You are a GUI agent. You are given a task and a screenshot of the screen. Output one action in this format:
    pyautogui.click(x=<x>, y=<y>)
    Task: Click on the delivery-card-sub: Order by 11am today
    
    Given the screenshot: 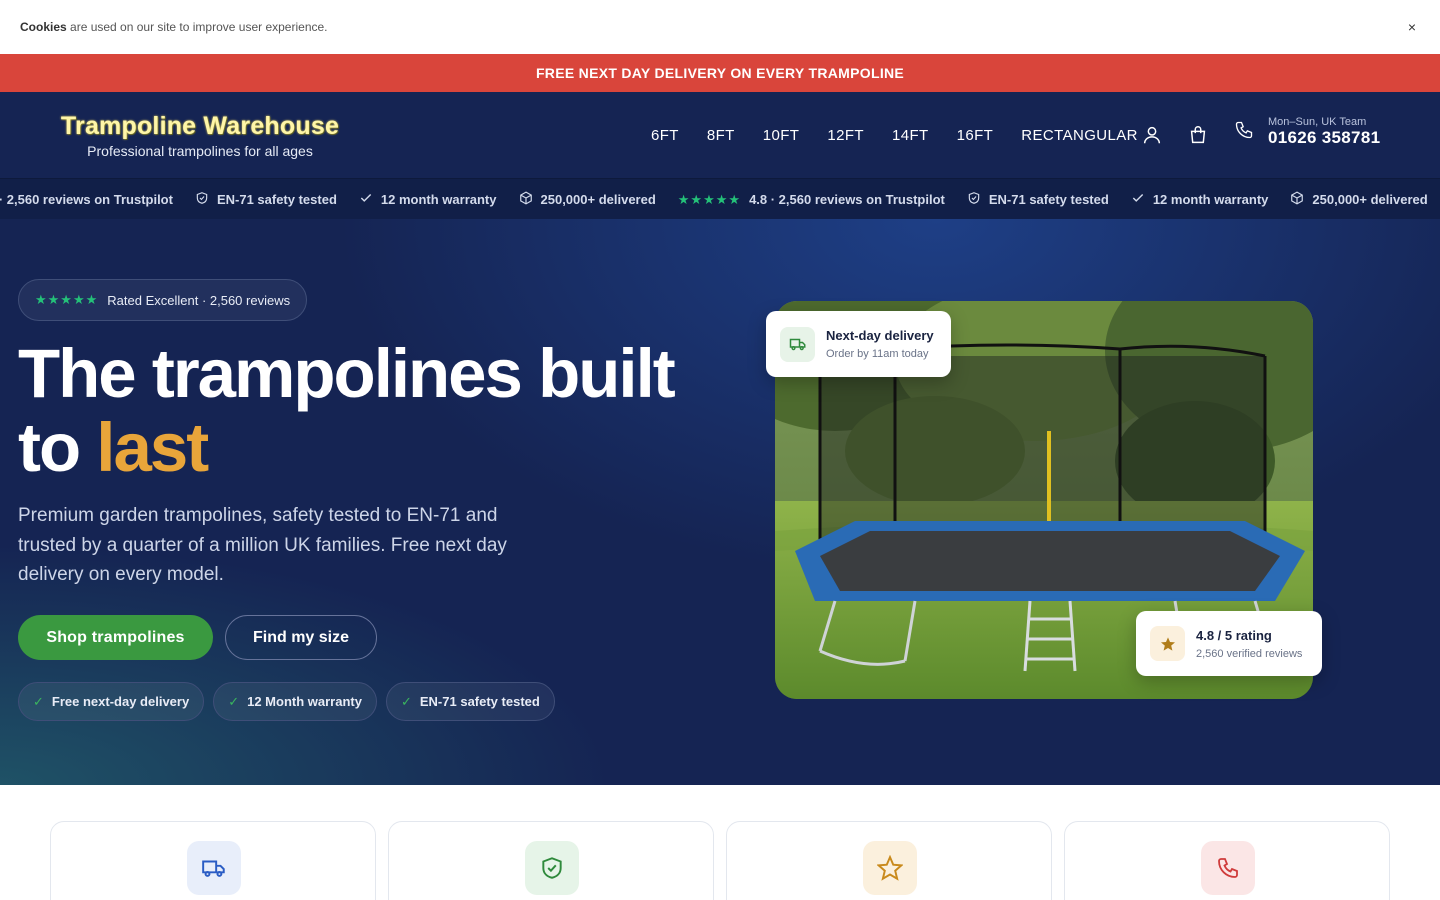 What is the action you would take?
    pyautogui.click(x=877, y=354)
    